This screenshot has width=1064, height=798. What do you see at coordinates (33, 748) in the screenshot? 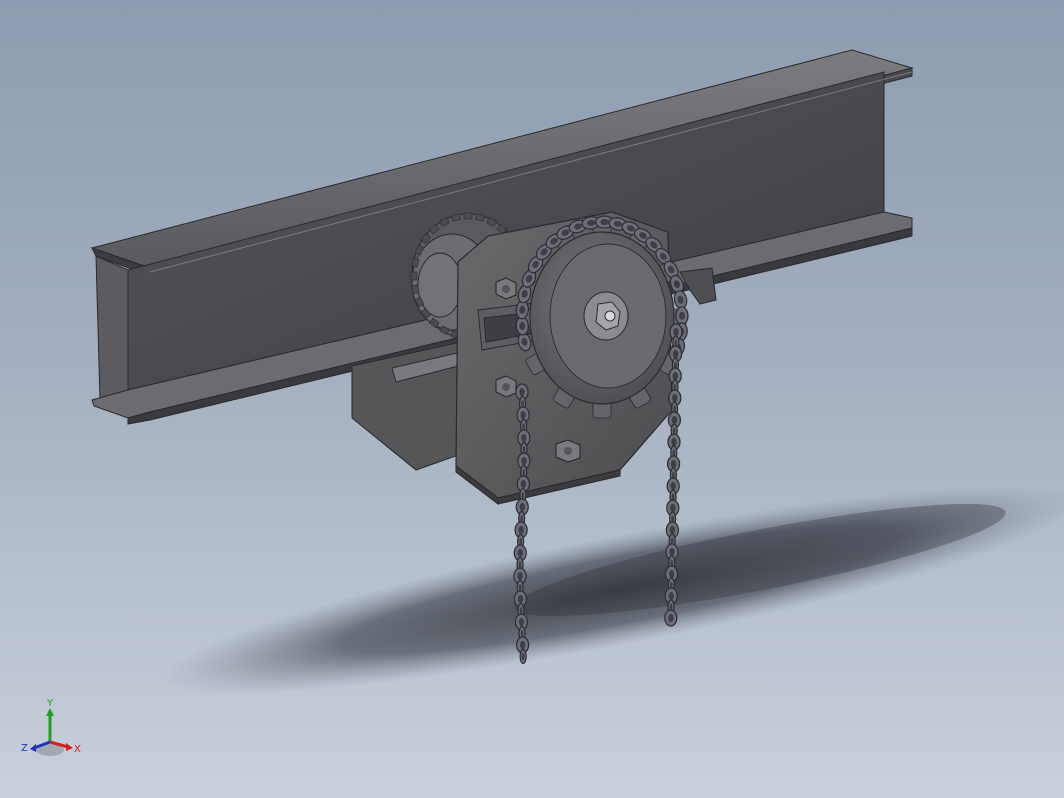
I see `triad-z-arrow` at bounding box center [33, 748].